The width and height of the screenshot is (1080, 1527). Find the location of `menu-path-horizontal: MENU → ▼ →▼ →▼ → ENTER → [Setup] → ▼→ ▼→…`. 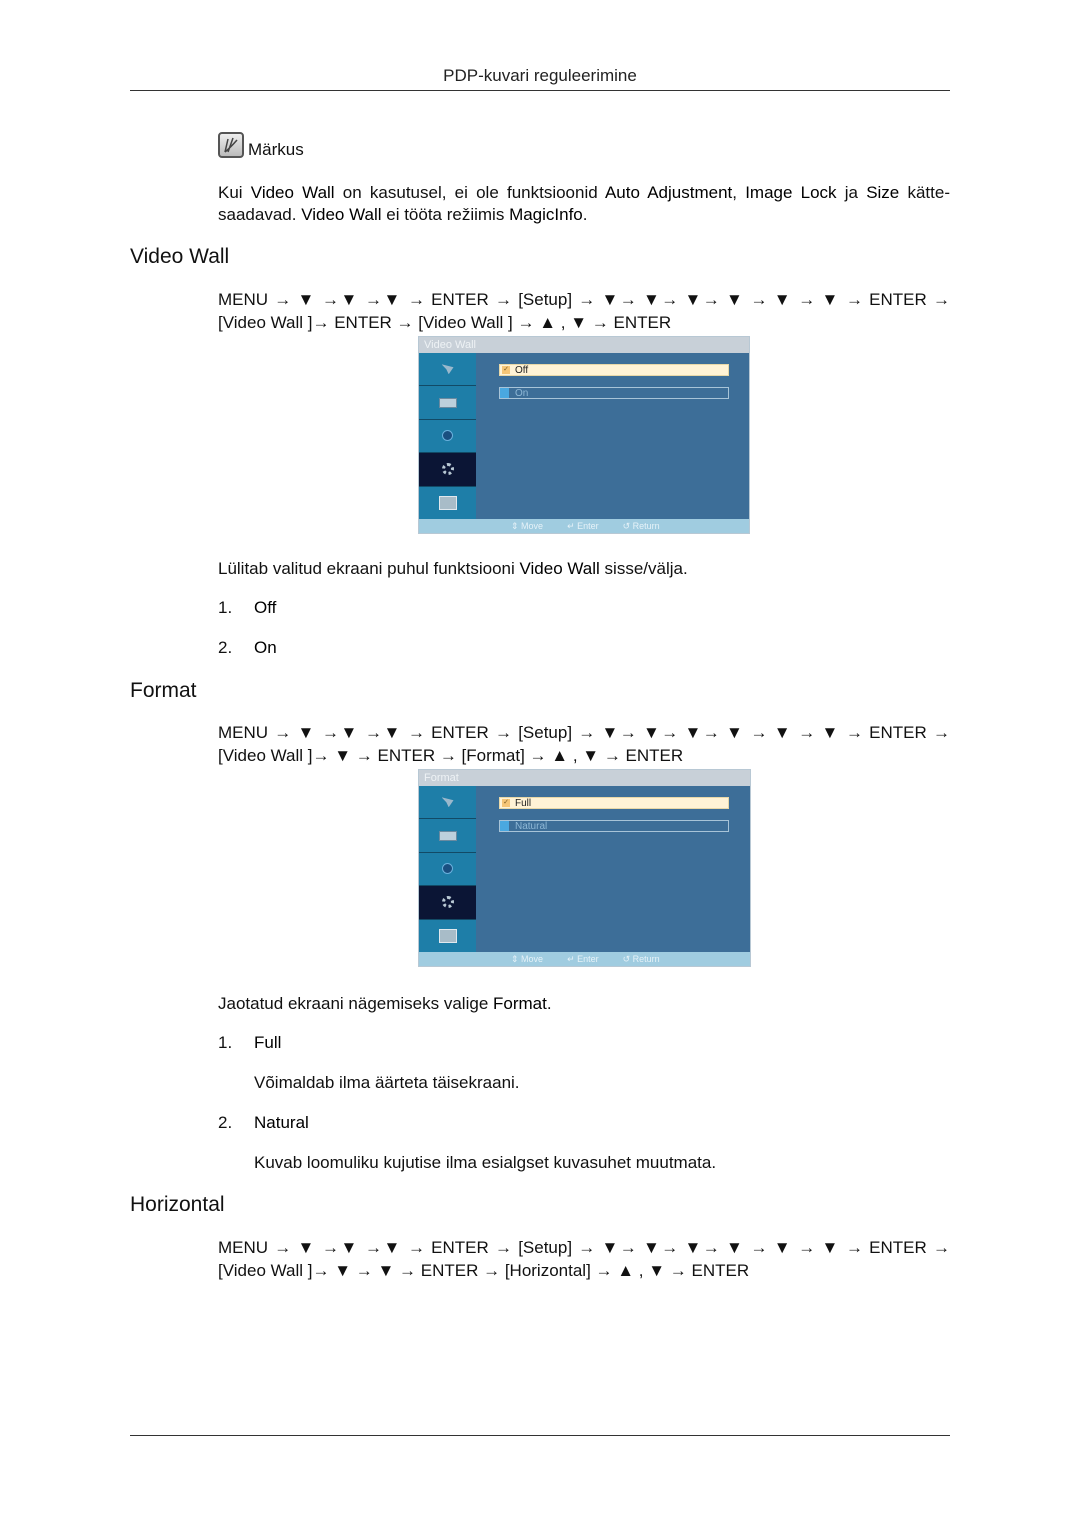

menu-path-horizontal: MENU → ▼ →▼ →▼ → ENTER → [Setup] → ▼→ ▼→… is located at coordinates (584, 1259).